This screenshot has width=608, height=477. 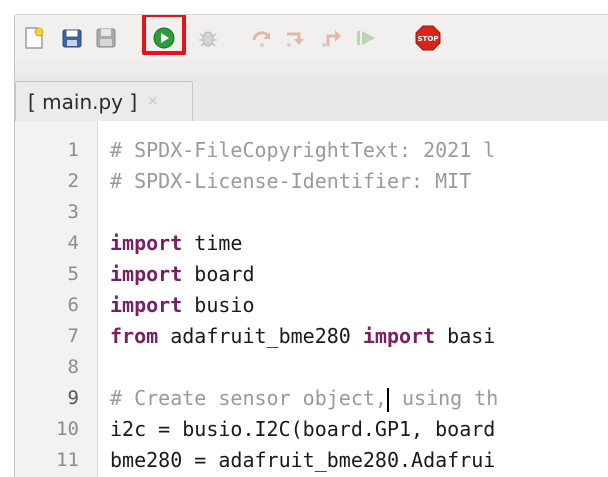 I want to click on code-line: i2c = busio.I2C(board.GP1, board, so click(x=303, y=429).